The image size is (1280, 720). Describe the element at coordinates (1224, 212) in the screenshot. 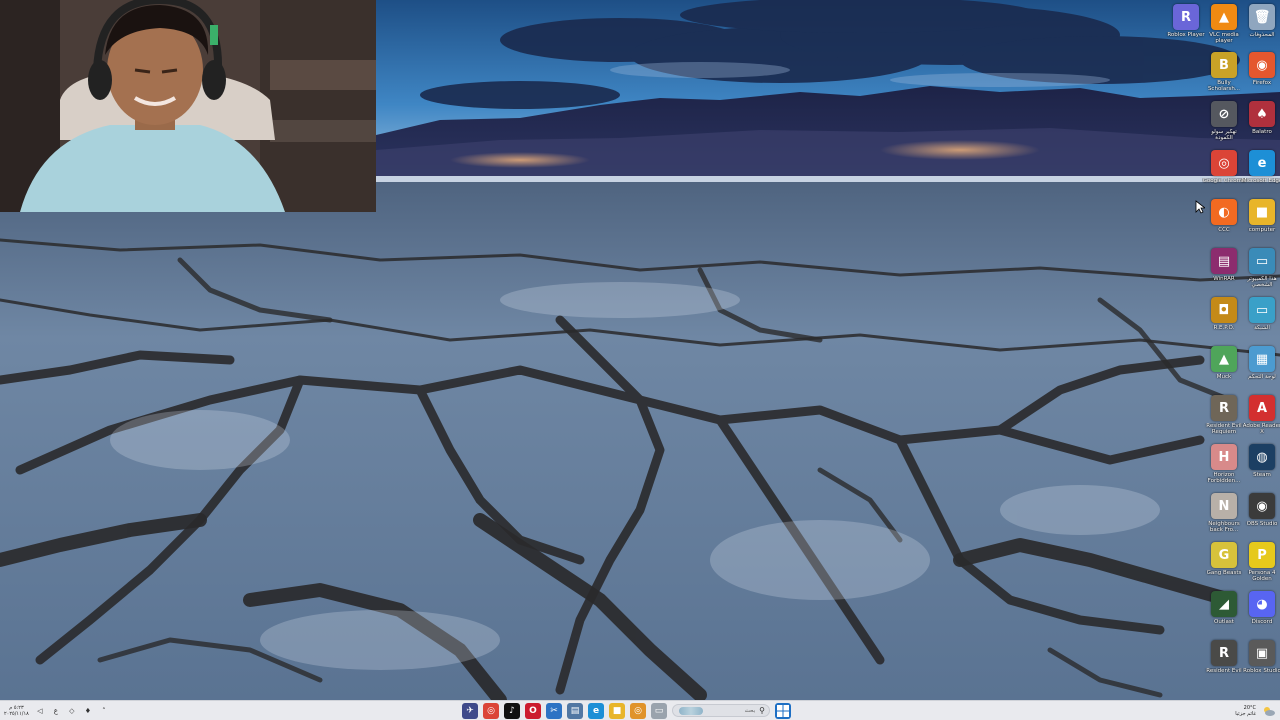

I see `app-icon: ◐` at that location.